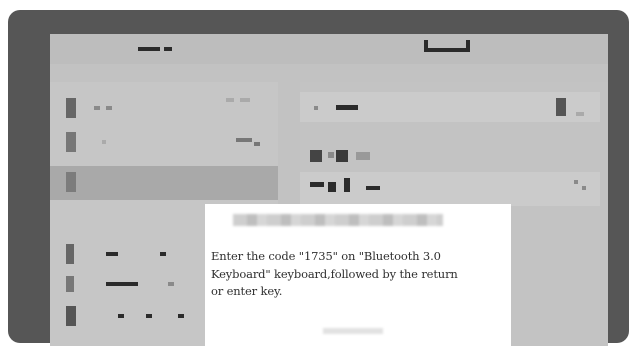 This screenshot has height=347, width=631. I want to click on device-row-status, so click(373, 188).